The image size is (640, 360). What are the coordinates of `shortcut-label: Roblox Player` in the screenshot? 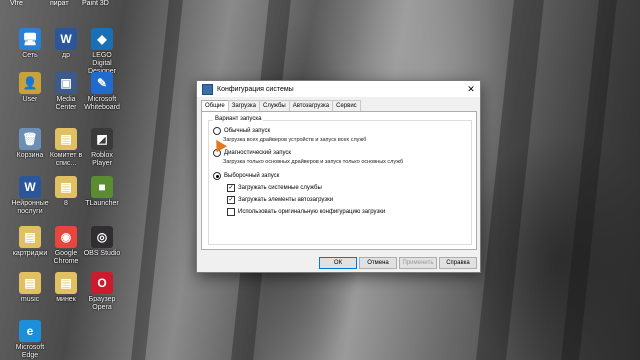 It's located at (102, 159).